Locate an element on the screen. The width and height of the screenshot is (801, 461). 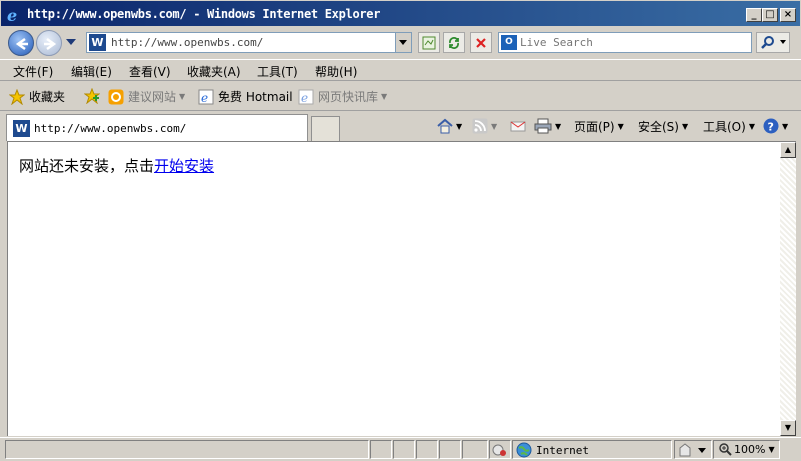
home-button: ▼ is located at coordinates (449, 126).